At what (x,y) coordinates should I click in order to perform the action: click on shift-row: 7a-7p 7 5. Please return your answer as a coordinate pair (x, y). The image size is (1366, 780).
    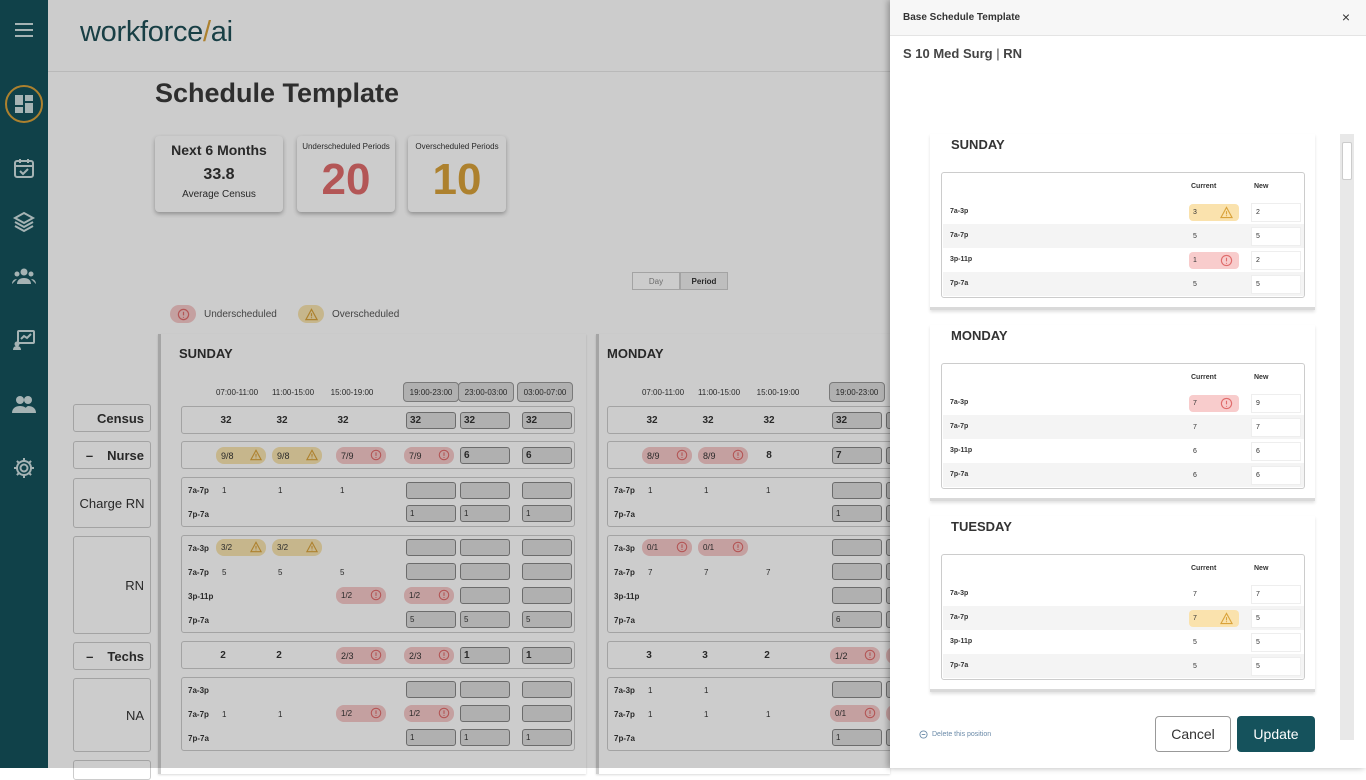
    Looking at the image, I should click on (1123, 618).